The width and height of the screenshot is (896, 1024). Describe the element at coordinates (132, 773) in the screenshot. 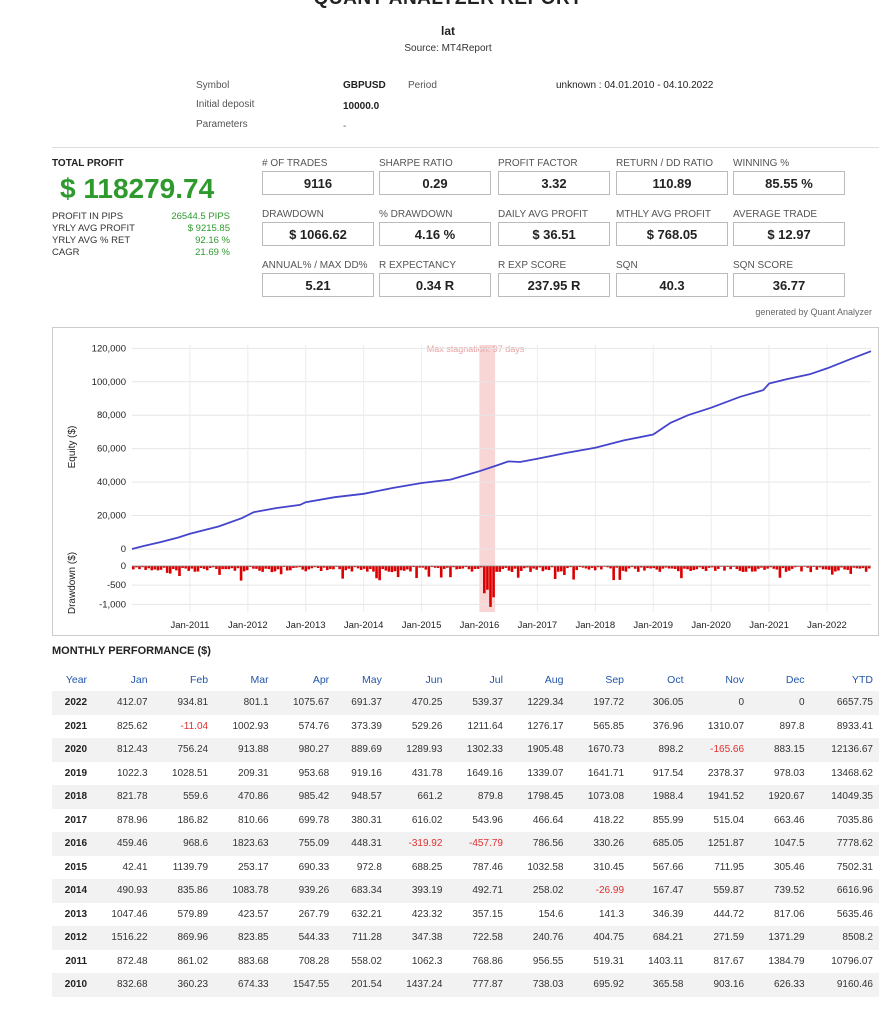

I see `value-cell: 1022.3` at that location.